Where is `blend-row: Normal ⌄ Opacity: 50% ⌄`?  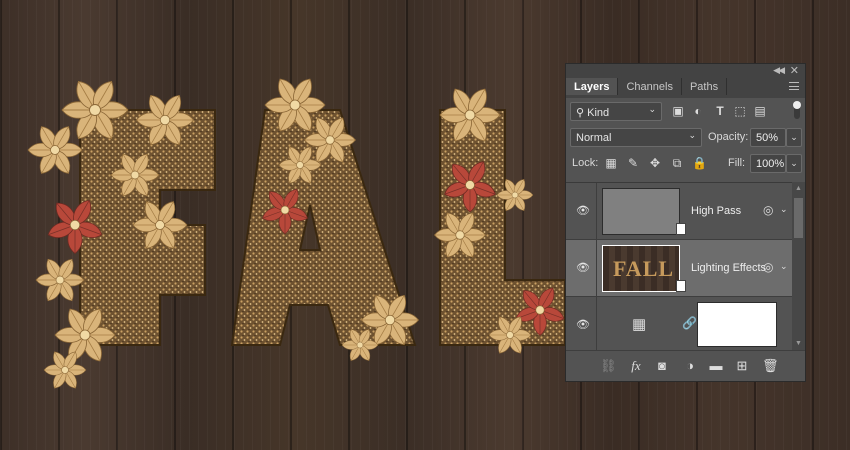 blend-row: Normal ⌄ Opacity: 50% ⌄ is located at coordinates (685, 137).